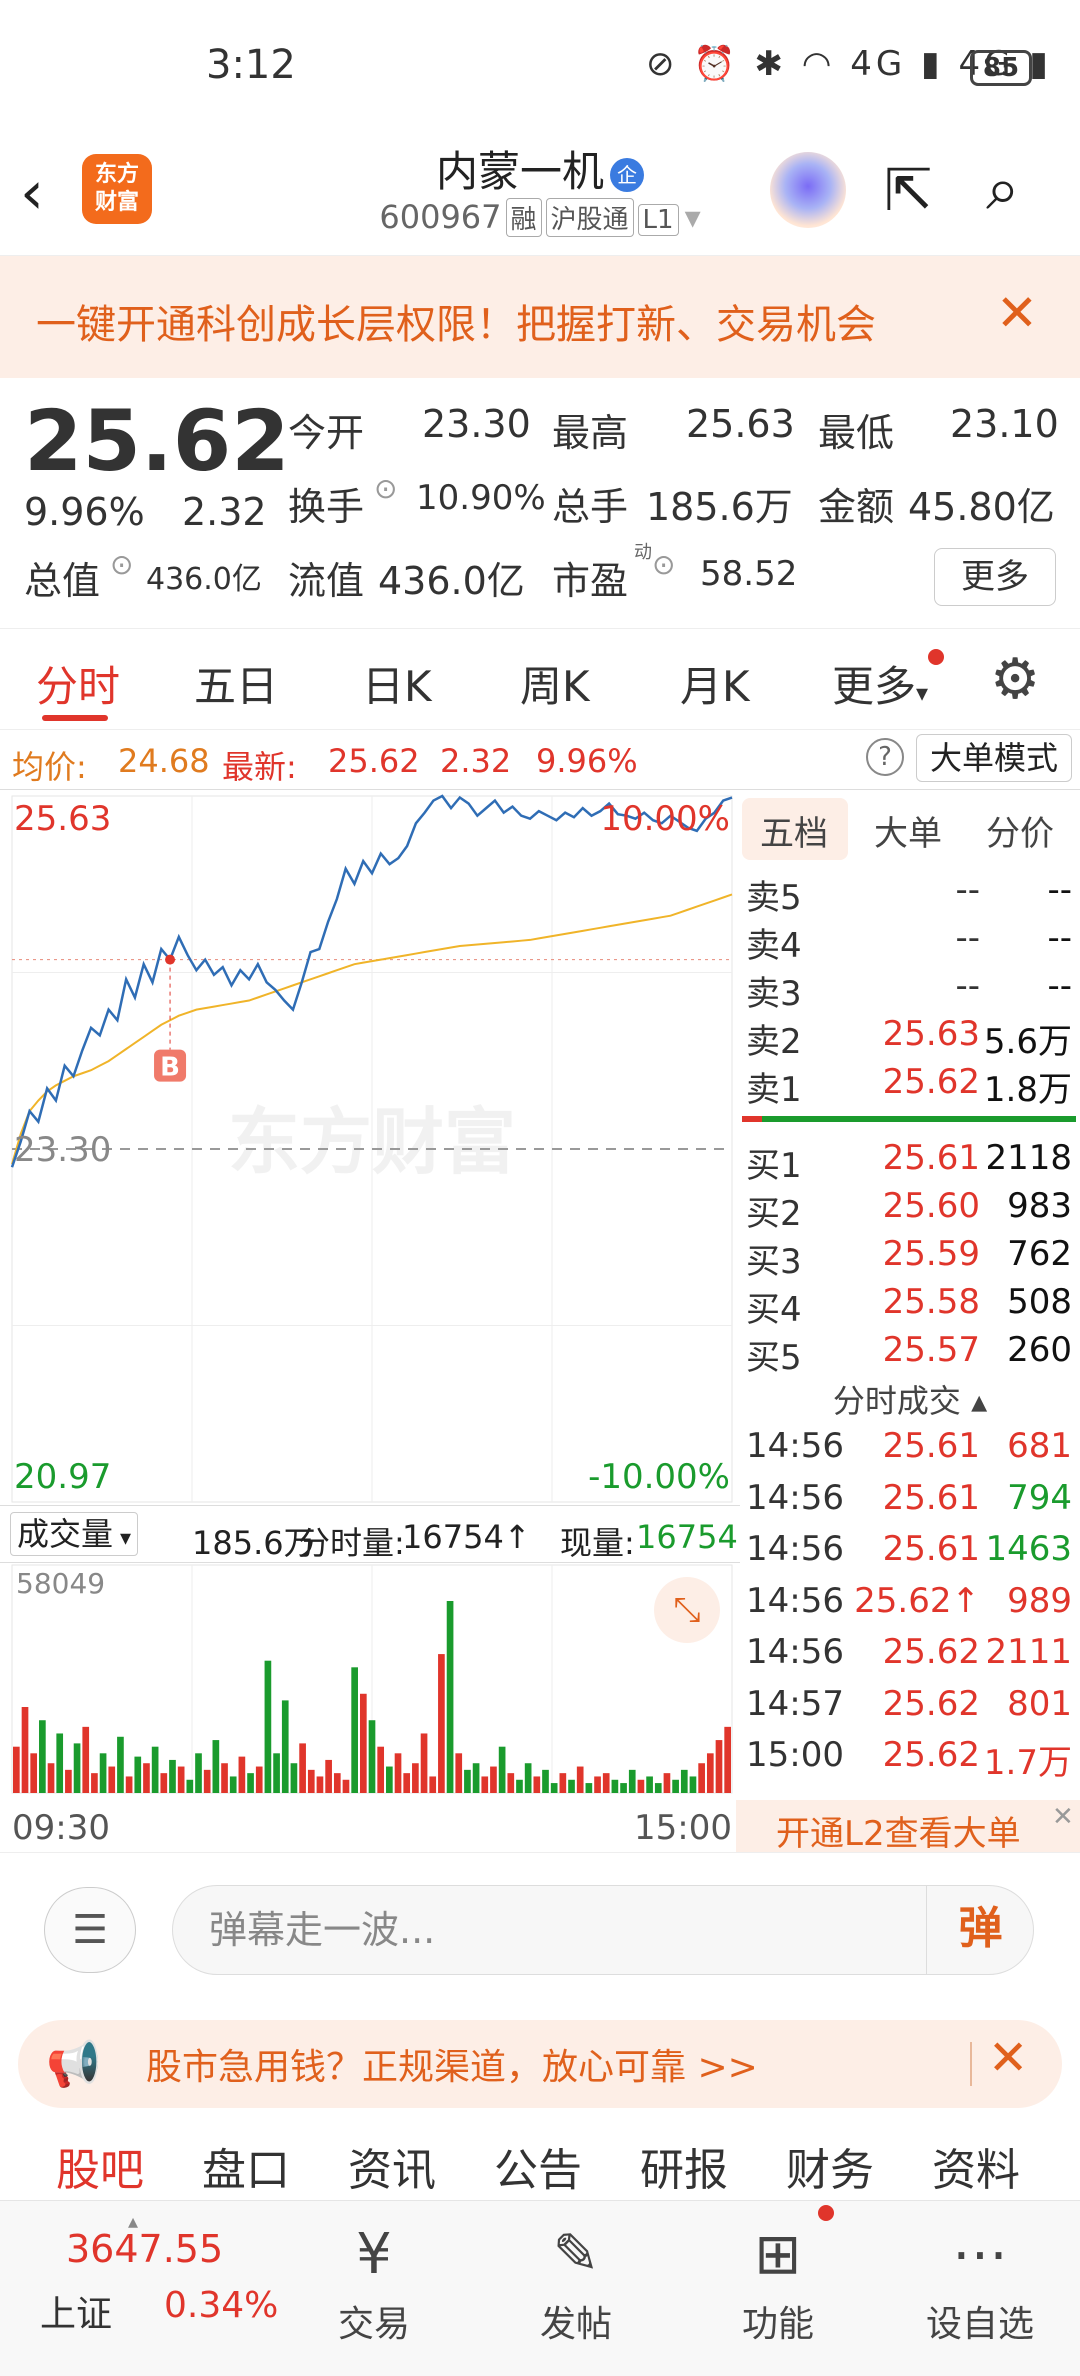  I want to click on danmu-settings-icon: ☰, so click(90, 1930).